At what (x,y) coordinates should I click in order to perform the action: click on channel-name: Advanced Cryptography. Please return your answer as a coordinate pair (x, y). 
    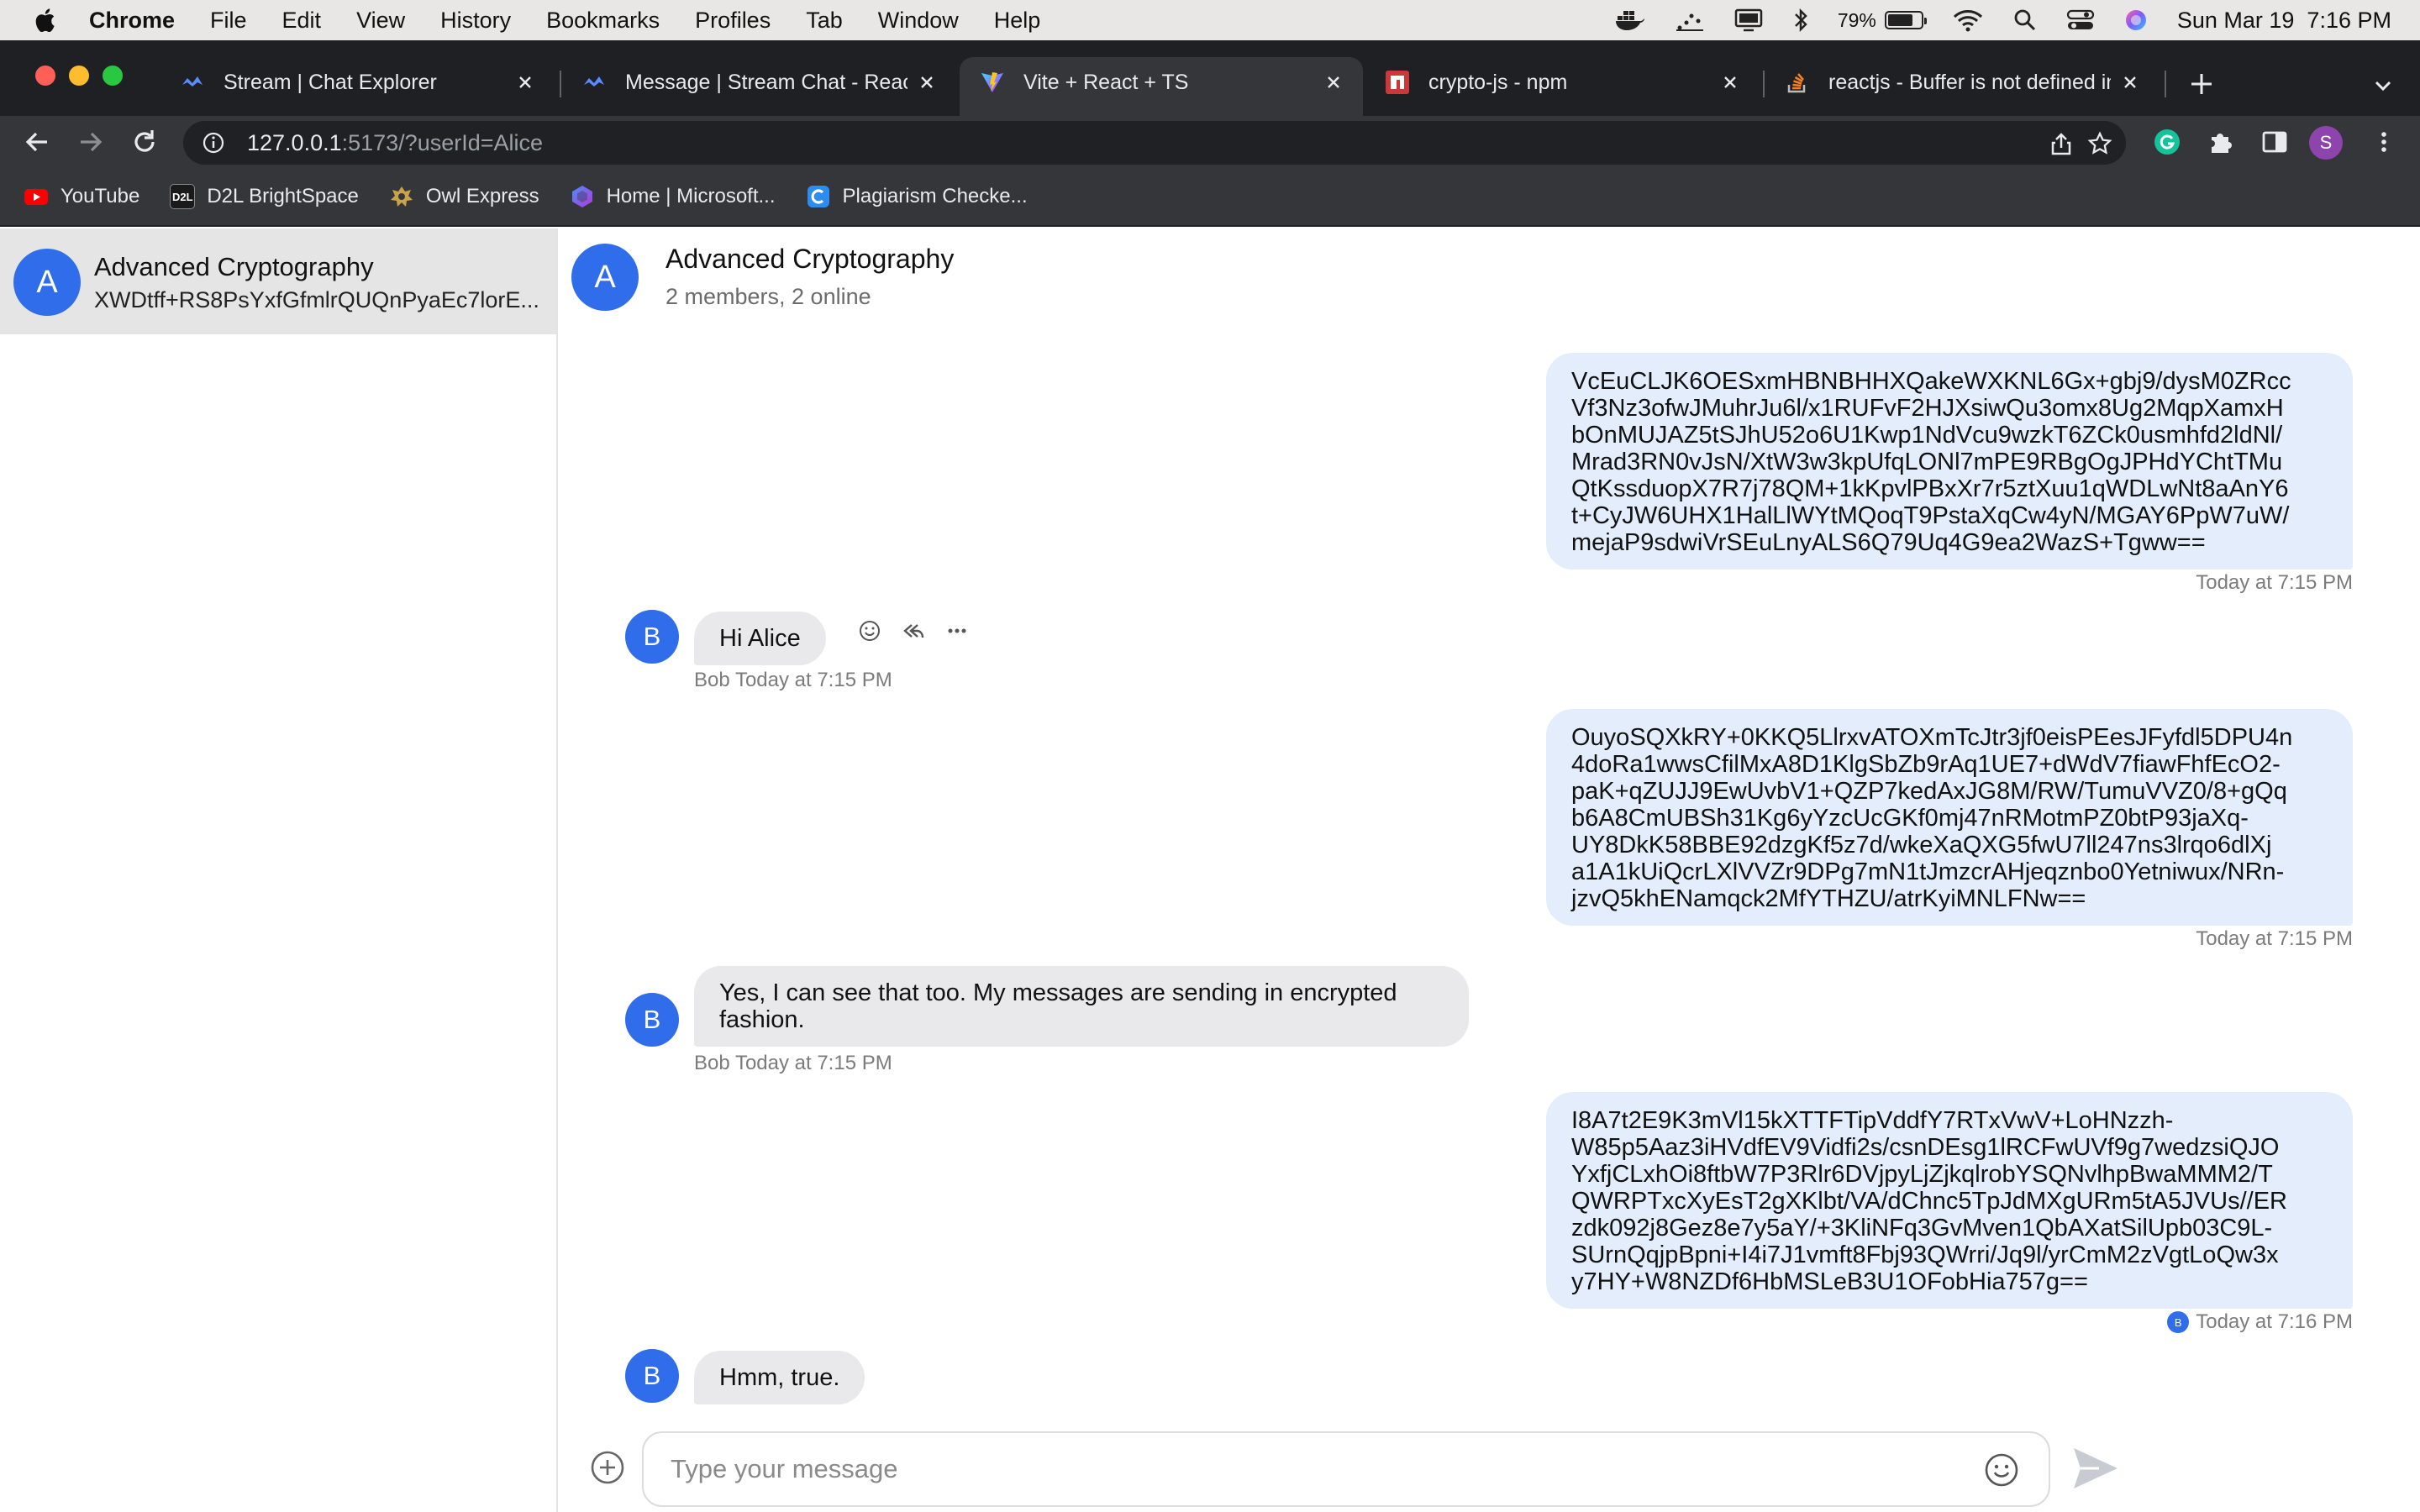
    Looking at the image, I should click on (234, 266).